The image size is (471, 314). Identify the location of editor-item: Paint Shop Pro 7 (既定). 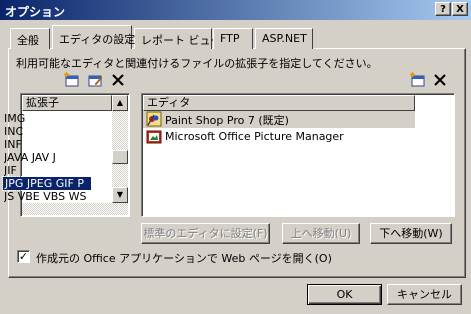
(280, 119).